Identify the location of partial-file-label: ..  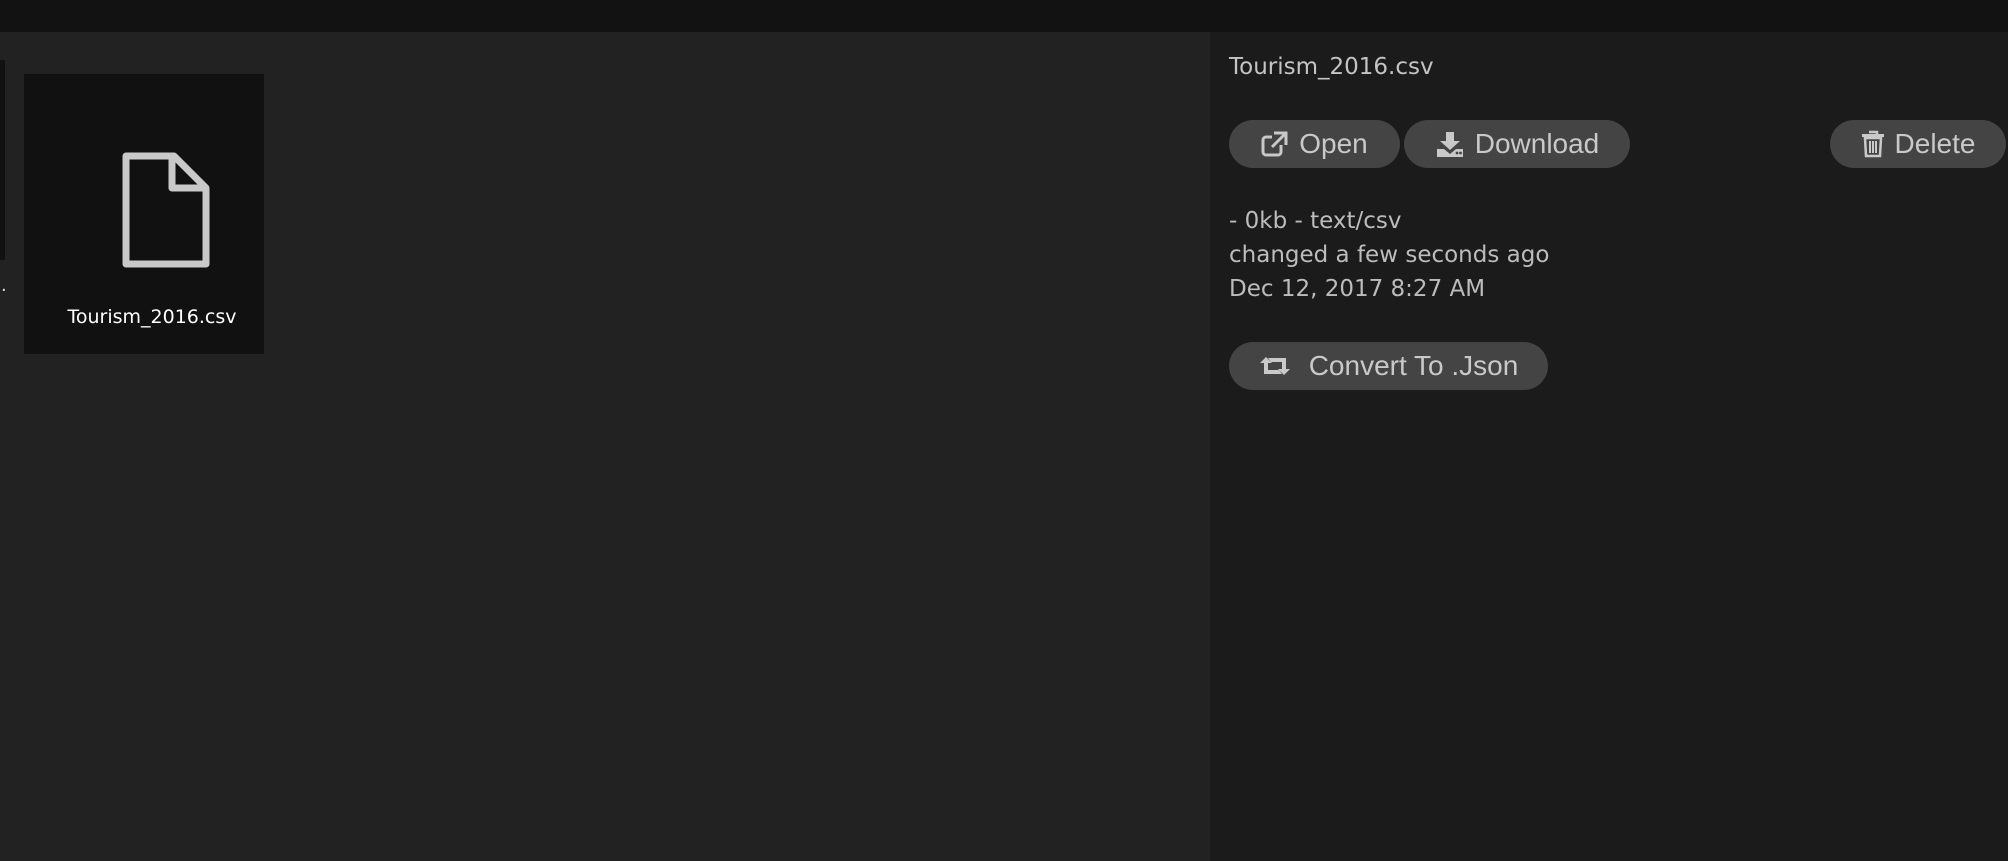
(4, 285).